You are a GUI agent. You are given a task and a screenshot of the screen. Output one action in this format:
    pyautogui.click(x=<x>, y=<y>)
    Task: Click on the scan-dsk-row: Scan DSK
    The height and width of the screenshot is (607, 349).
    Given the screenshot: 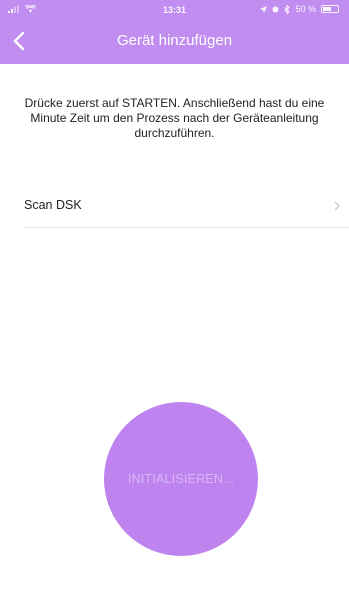 What is the action you would take?
    pyautogui.click(x=186, y=207)
    